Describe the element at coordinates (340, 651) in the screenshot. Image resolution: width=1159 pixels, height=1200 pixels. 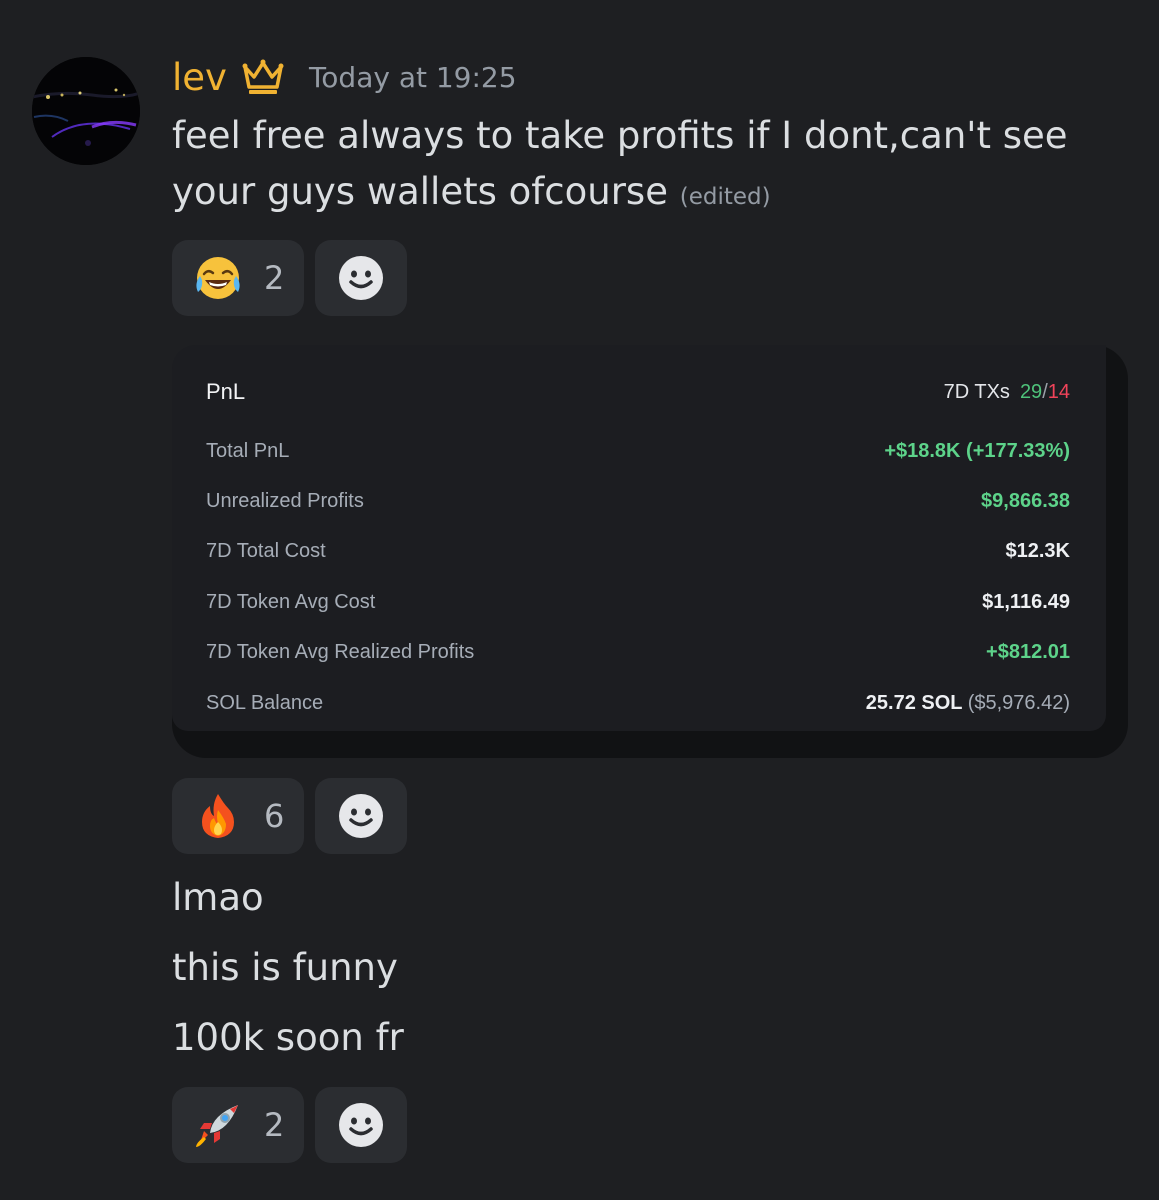
I see `row-label: 7D Token Avg Realized Profits` at that location.